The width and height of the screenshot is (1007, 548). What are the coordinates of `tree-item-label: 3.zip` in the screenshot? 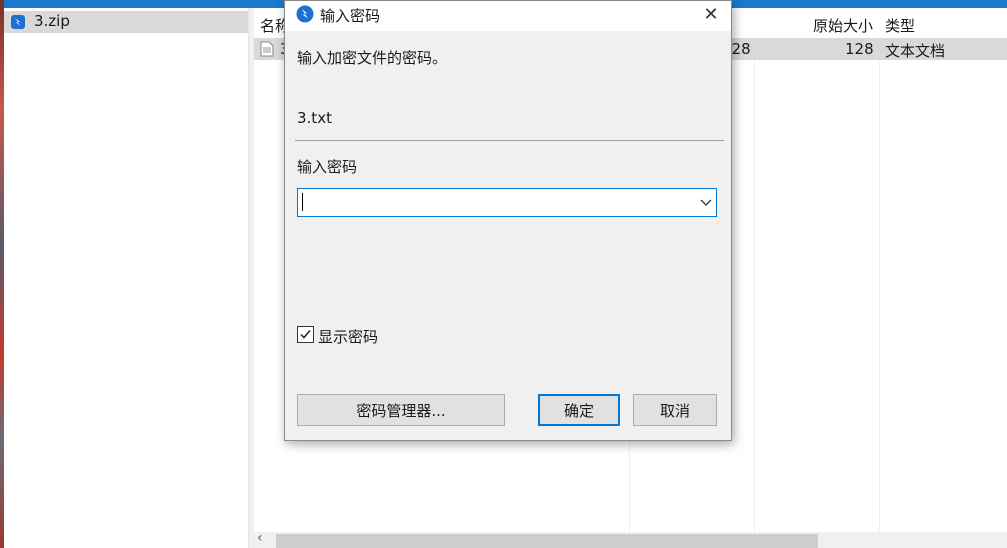 It's located at (52, 21).